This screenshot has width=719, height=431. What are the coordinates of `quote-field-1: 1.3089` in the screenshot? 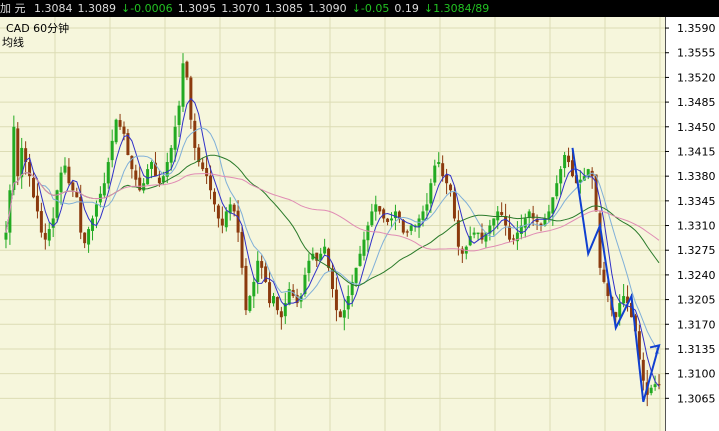 It's located at (97, 8).